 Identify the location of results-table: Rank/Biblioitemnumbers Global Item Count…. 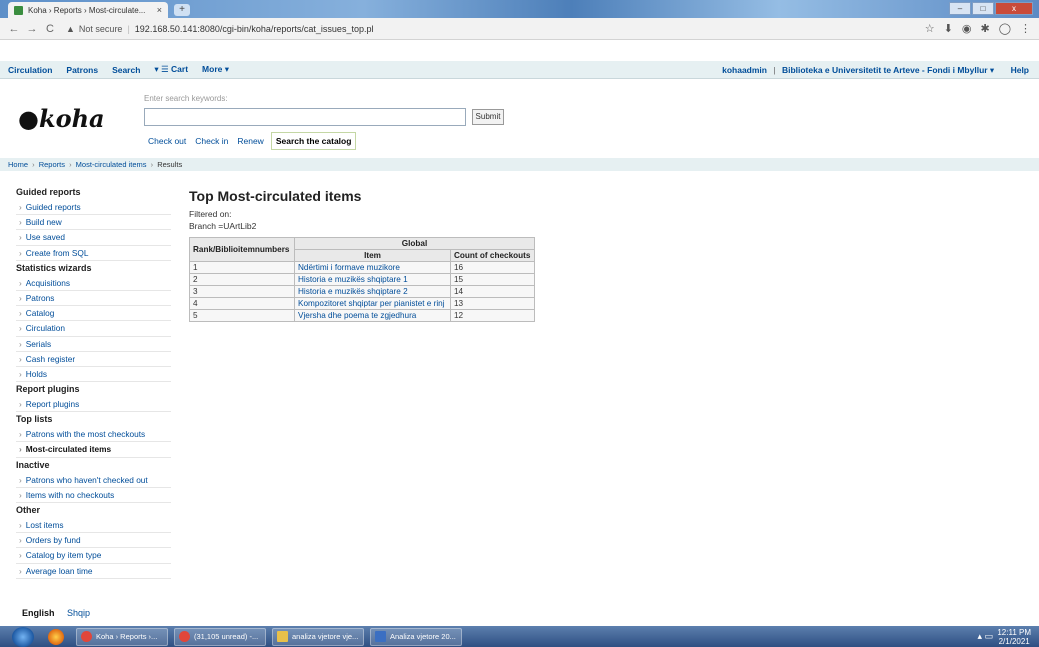
(362, 279).